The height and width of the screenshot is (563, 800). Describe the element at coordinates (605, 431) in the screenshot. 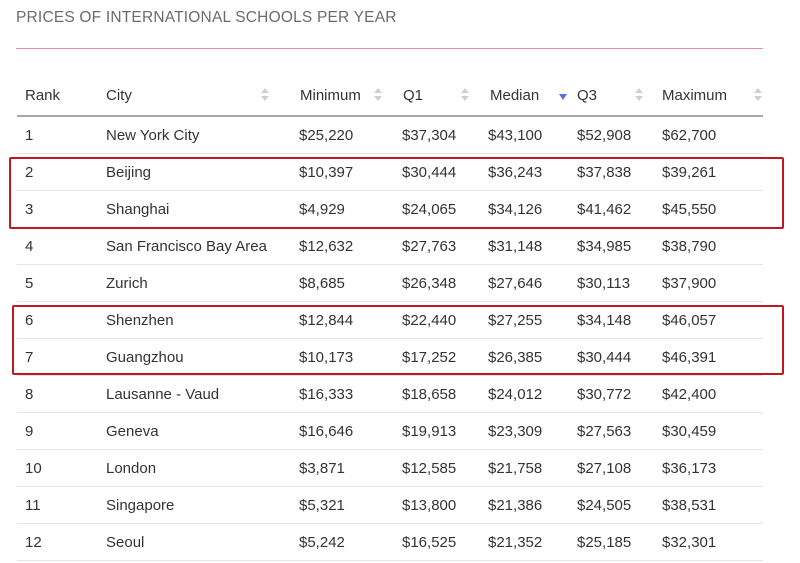

I see `cell-q3: $27,563` at that location.